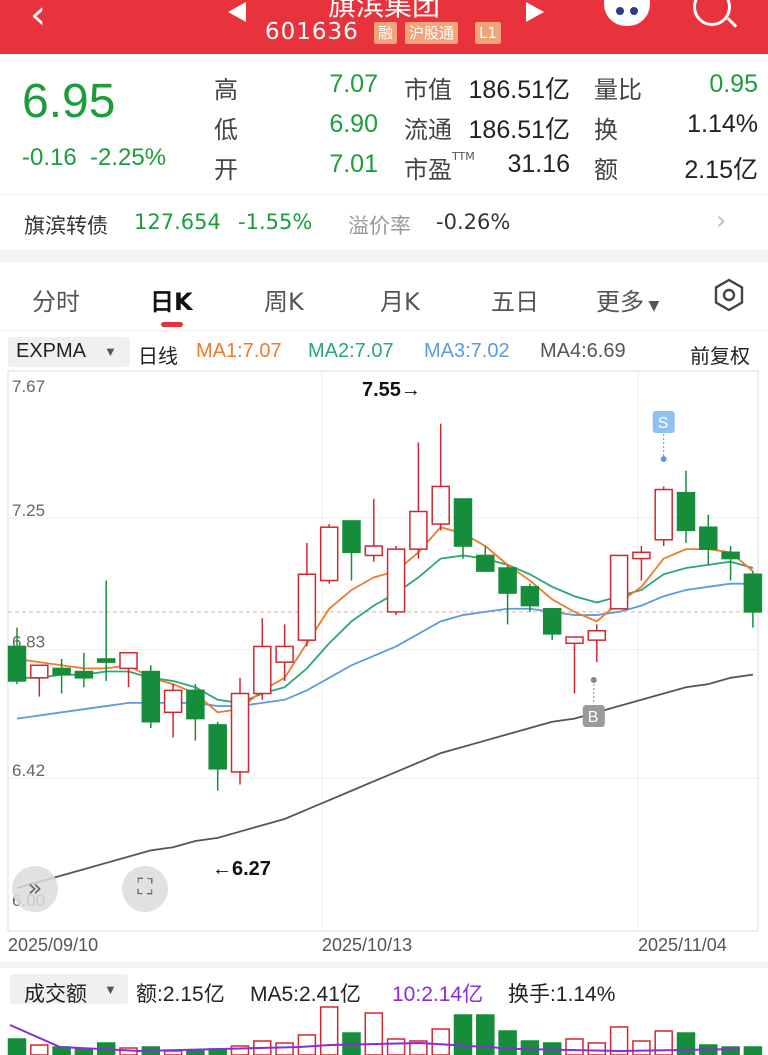 Image resolution: width=768 pixels, height=1055 pixels. I want to click on tab-intraday: 分时, so click(56, 299).